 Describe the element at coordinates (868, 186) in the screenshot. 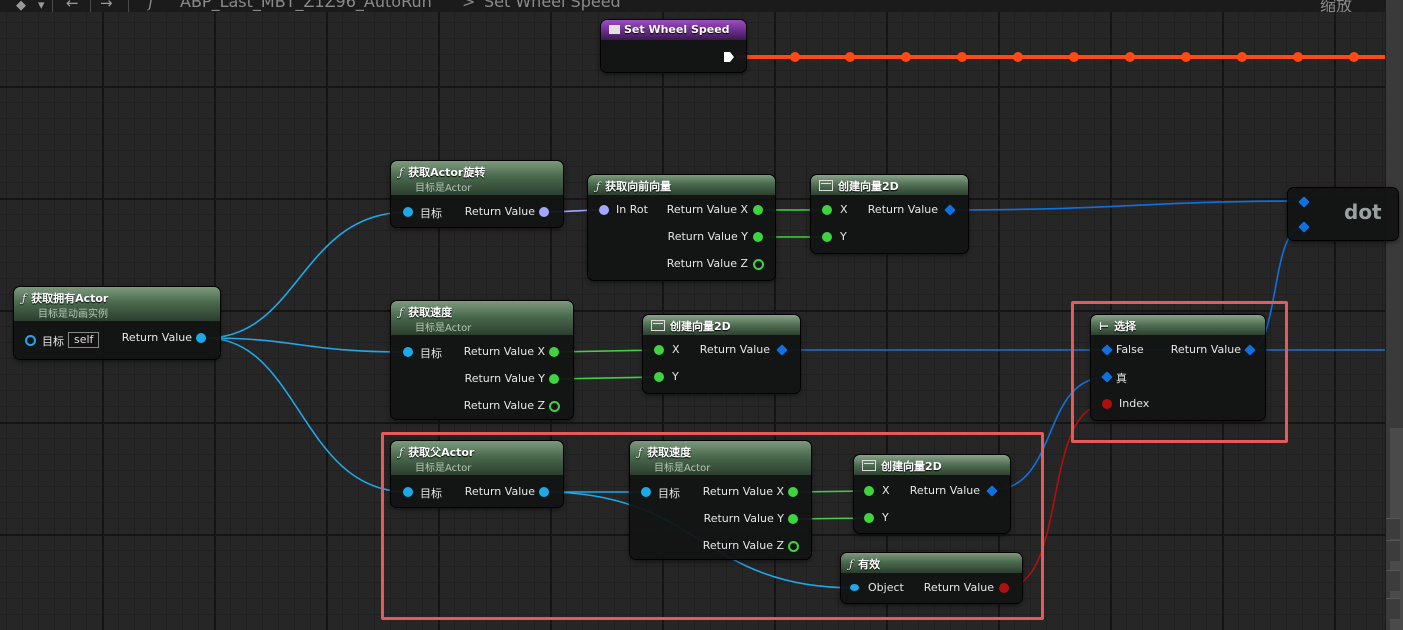

I see `node-title: 创建向量2D` at that location.